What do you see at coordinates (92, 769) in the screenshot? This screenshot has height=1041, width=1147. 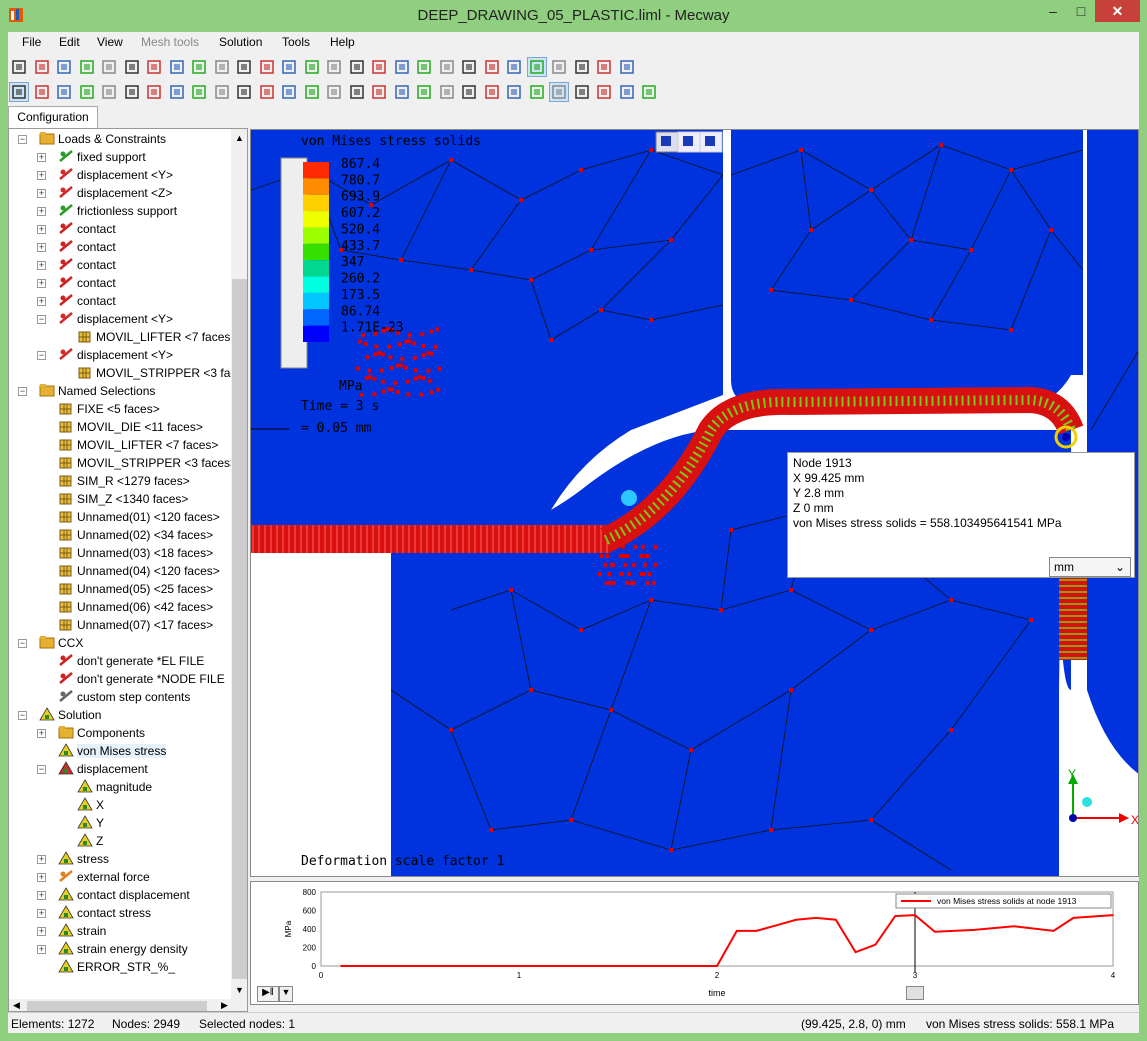 I see `tree-item: − displacement` at bounding box center [92, 769].